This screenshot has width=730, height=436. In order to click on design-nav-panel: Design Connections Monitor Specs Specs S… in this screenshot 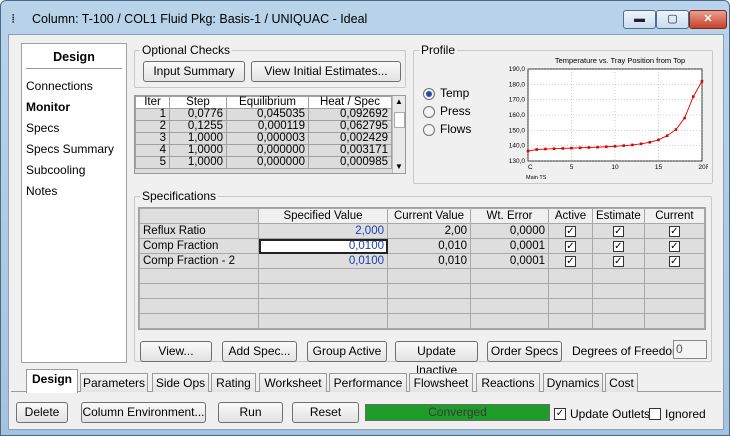, I will do `click(74, 203)`.